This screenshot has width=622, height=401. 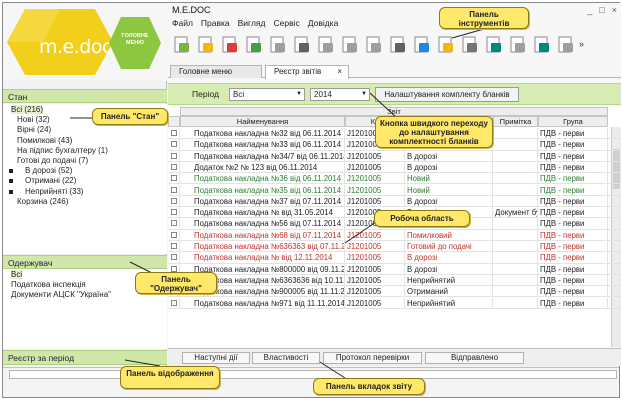 What do you see at coordinates (262, 179) in the screenshot?
I see `cell-name: Податкова накладна №36 від 06.11.2014` at bounding box center [262, 179].